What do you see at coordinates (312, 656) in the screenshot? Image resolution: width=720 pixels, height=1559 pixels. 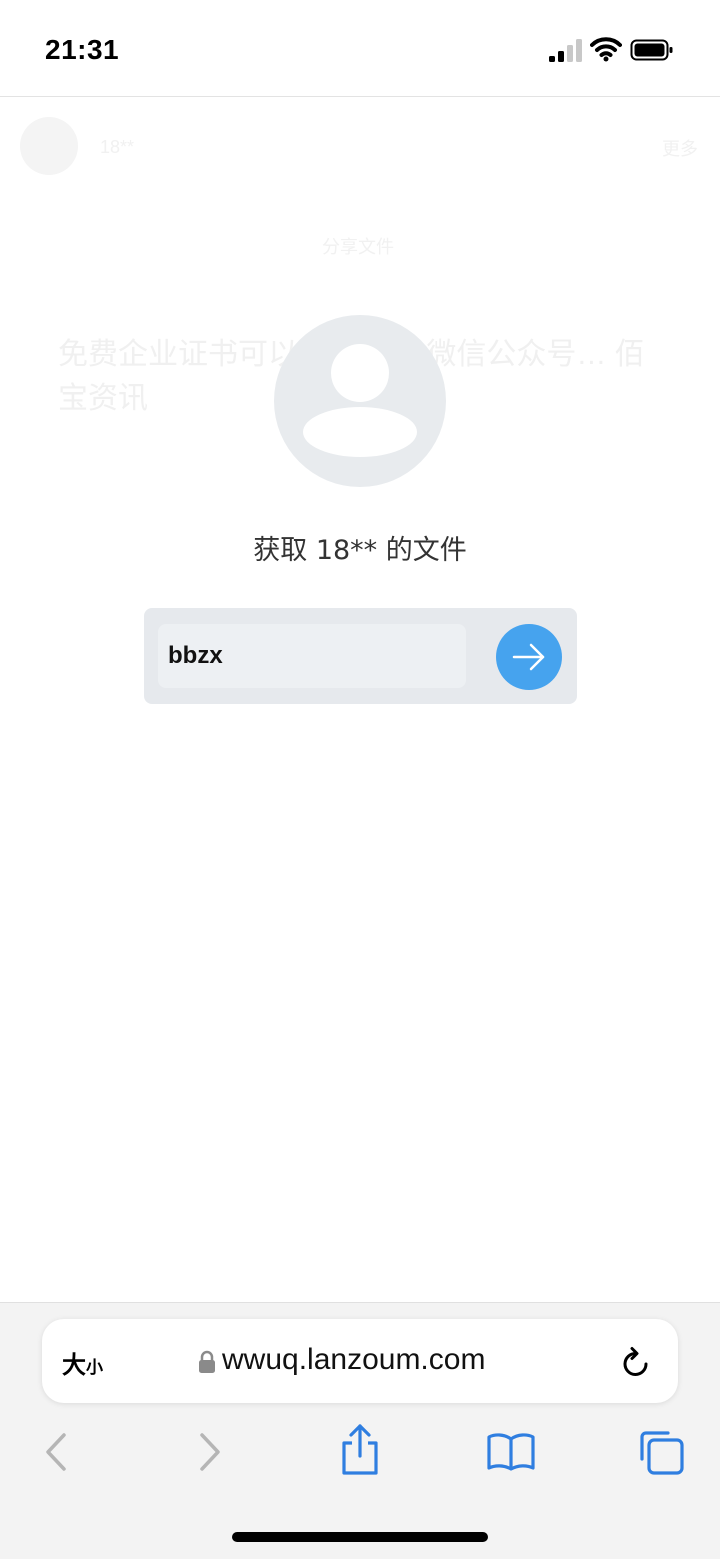 I see `access-code-input` at bounding box center [312, 656].